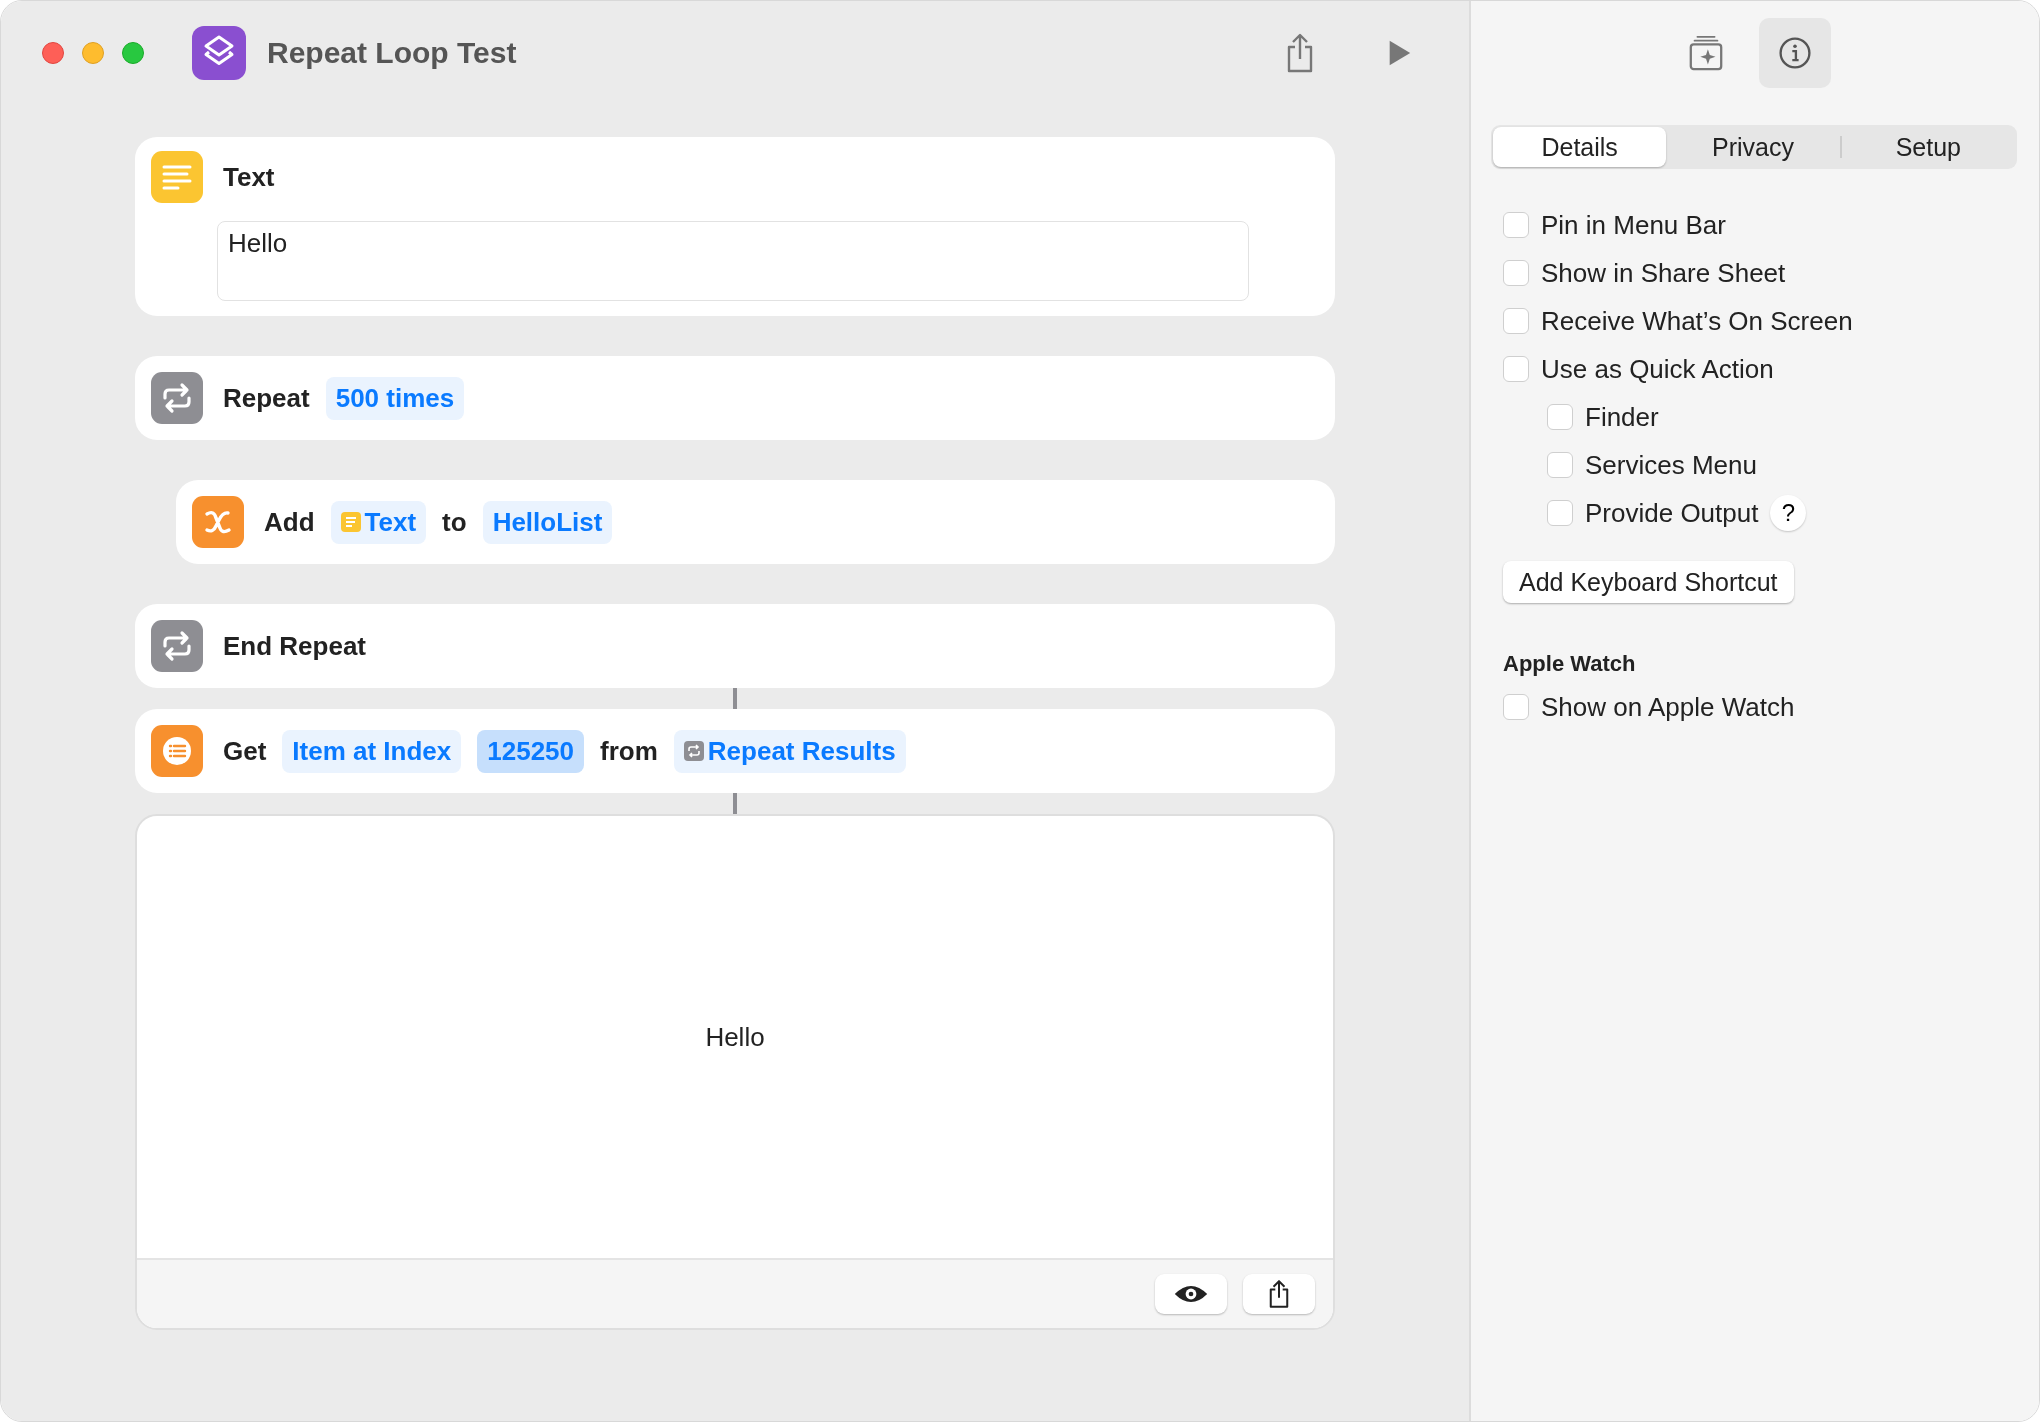 The height and width of the screenshot is (1422, 2040). Describe the element at coordinates (735, 1037) in the screenshot. I see `result-text: Hello` at that location.